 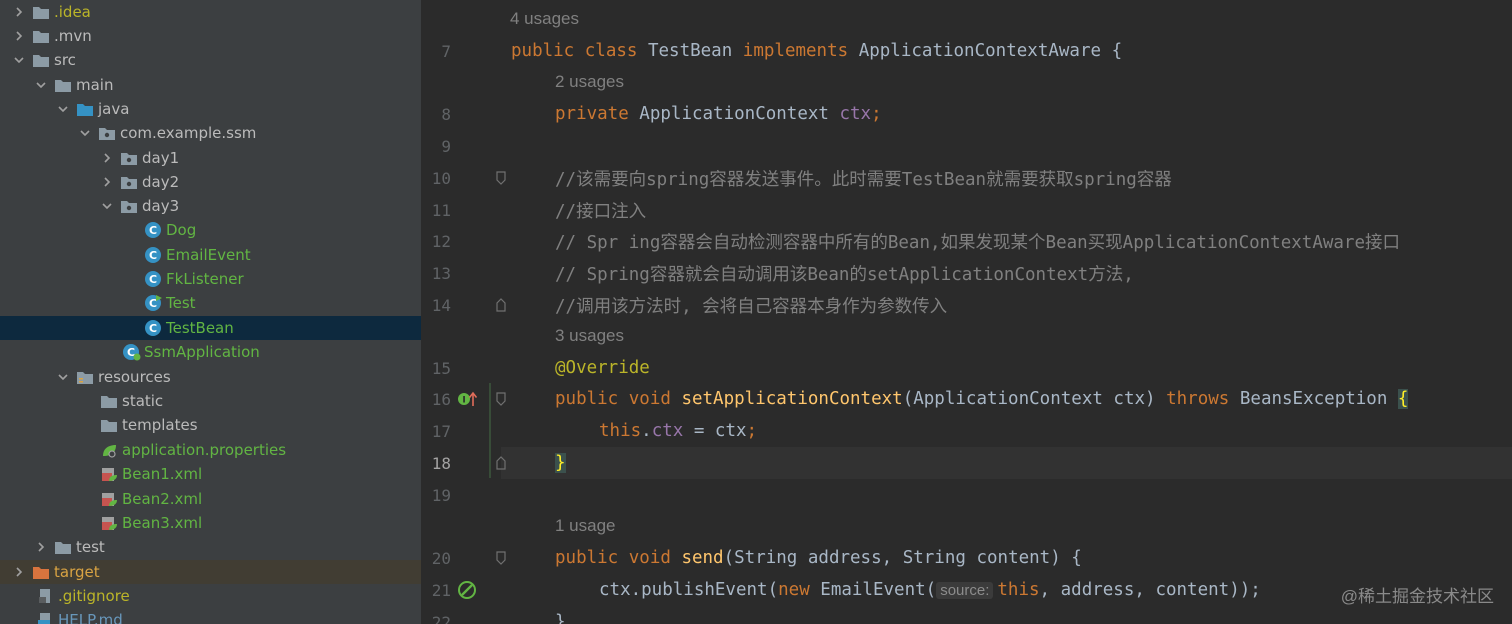 I want to click on tree-item-resources: resources, so click(x=210, y=377).